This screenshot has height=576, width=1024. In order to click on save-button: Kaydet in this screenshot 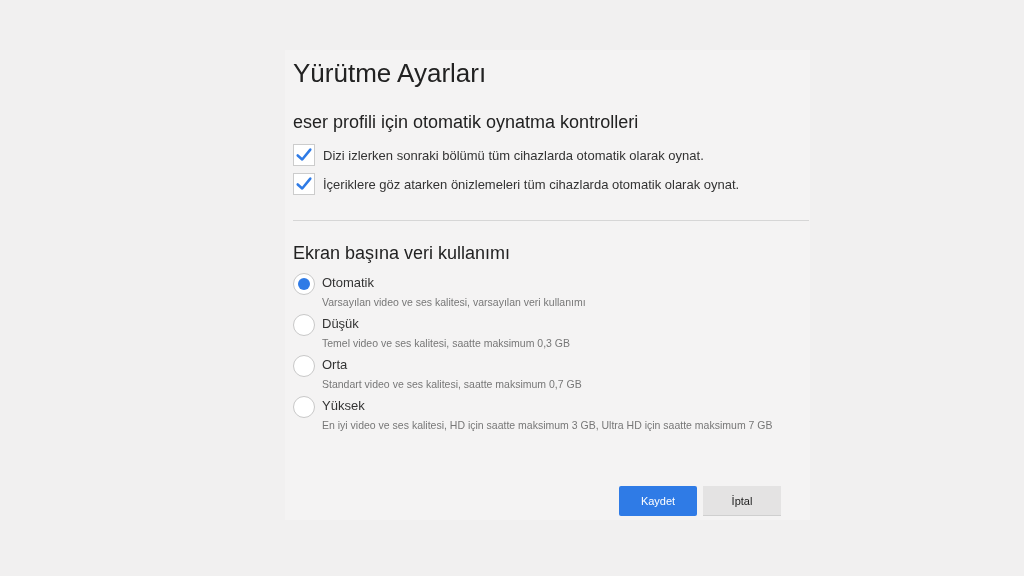, I will do `click(658, 501)`.